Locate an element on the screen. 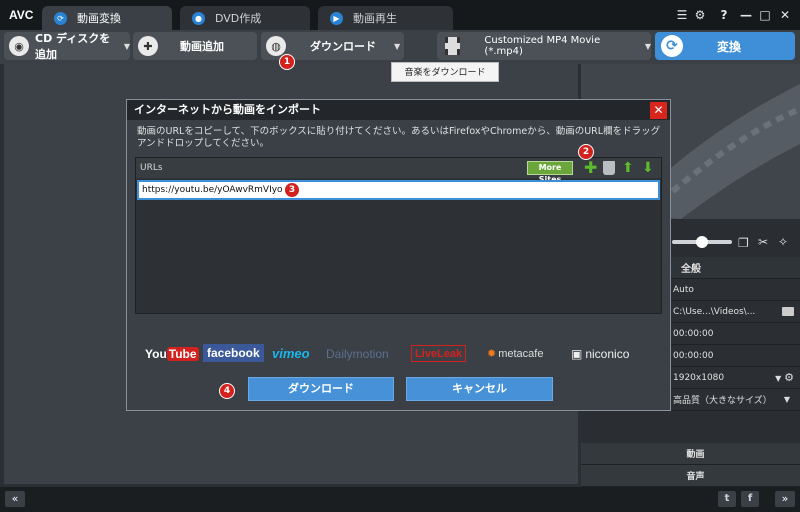 The height and width of the screenshot is (512, 800). help-icon: ? is located at coordinates (724, 15).